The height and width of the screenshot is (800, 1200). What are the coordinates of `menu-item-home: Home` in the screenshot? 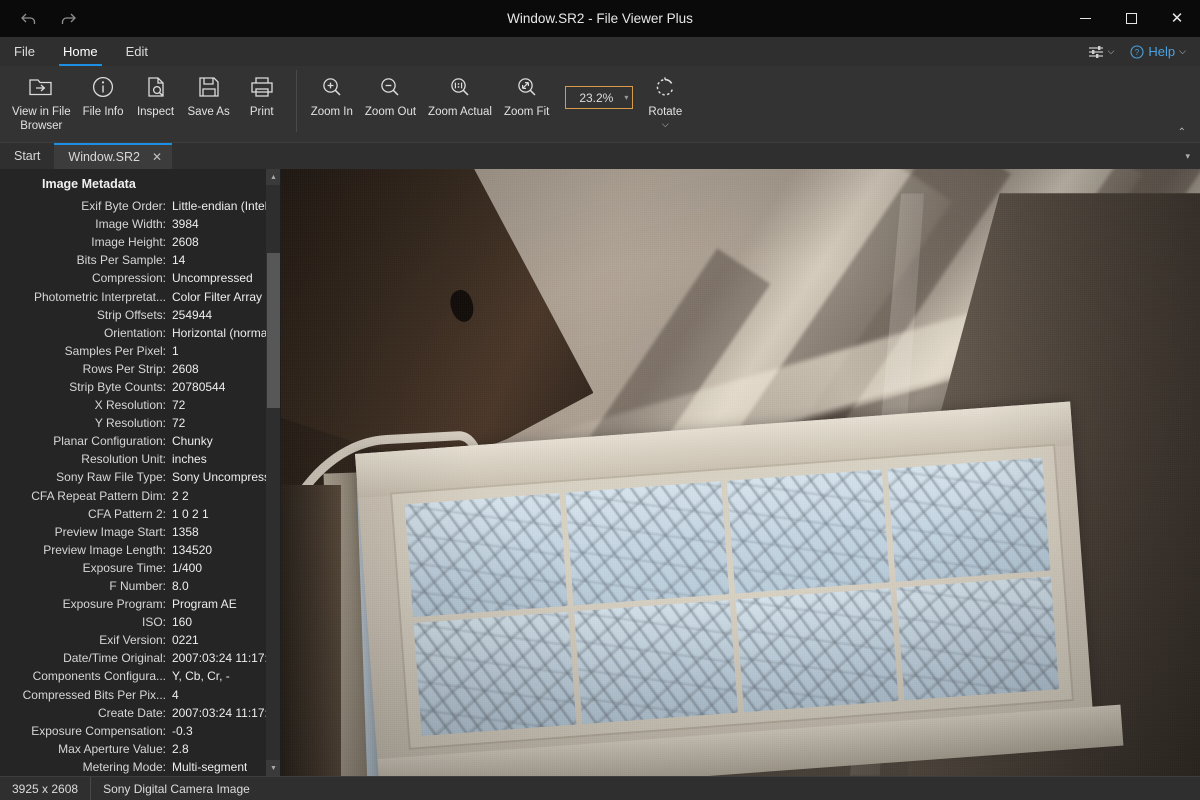 It's located at (80, 51).